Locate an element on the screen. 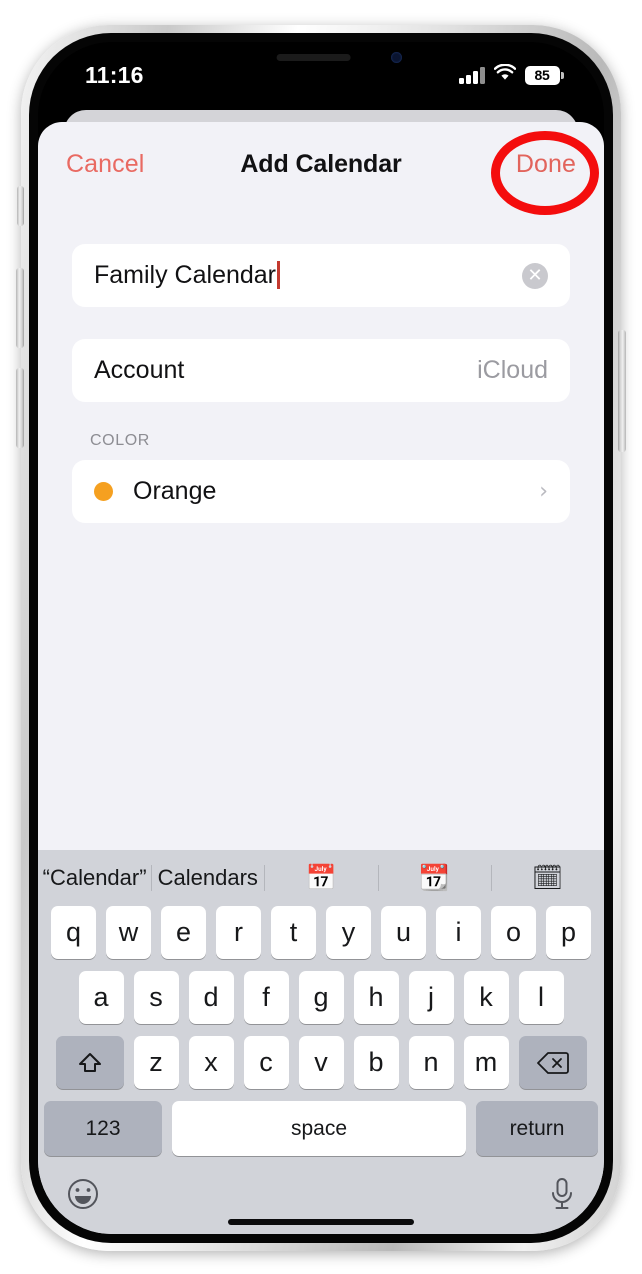 This screenshot has height=1274, width=642. return-key: return is located at coordinates (537, 1128).